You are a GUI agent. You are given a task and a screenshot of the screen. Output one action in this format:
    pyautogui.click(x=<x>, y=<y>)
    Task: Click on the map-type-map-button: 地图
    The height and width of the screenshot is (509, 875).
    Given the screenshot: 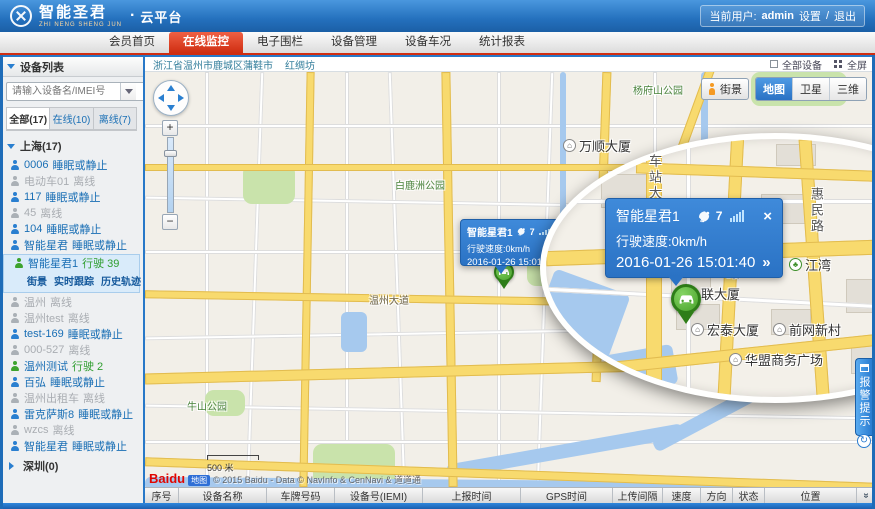 What is the action you would take?
    pyautogui.click(x=774, y=89)
    